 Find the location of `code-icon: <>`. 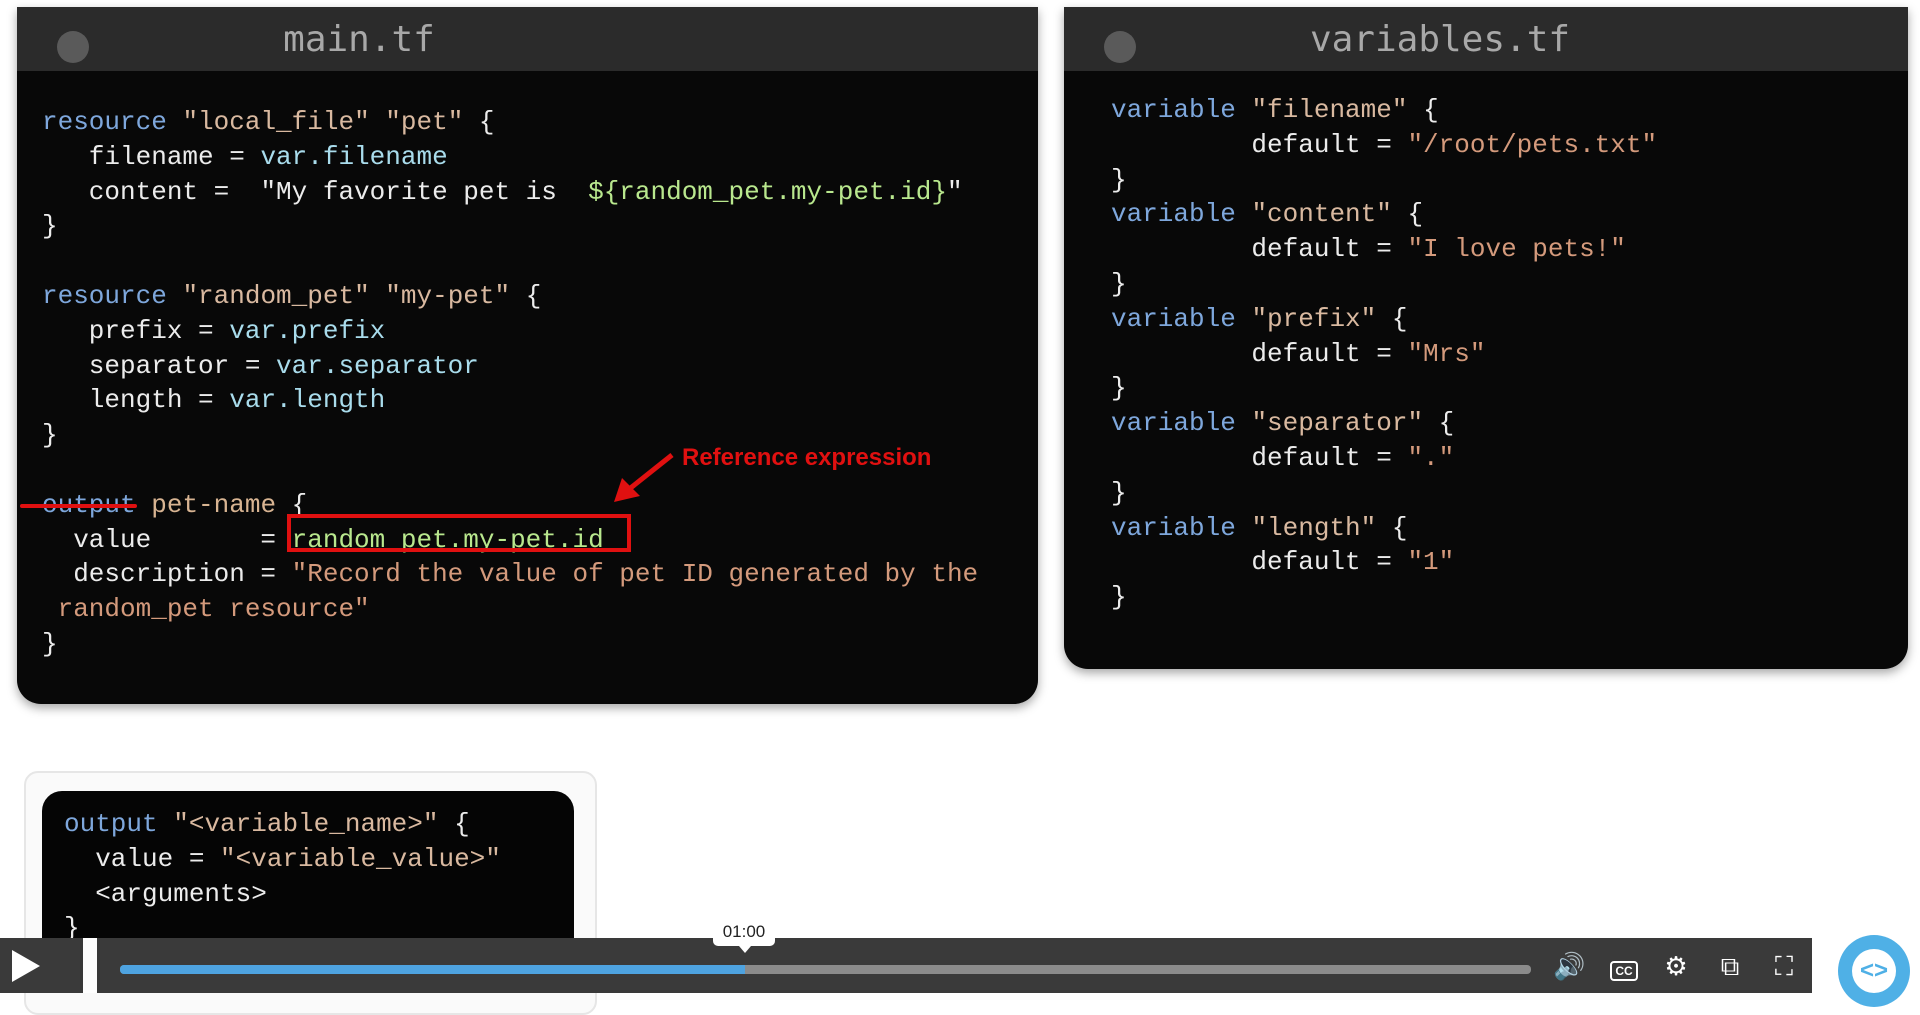

code-icon: <> is located at coordinates (1874, 971).